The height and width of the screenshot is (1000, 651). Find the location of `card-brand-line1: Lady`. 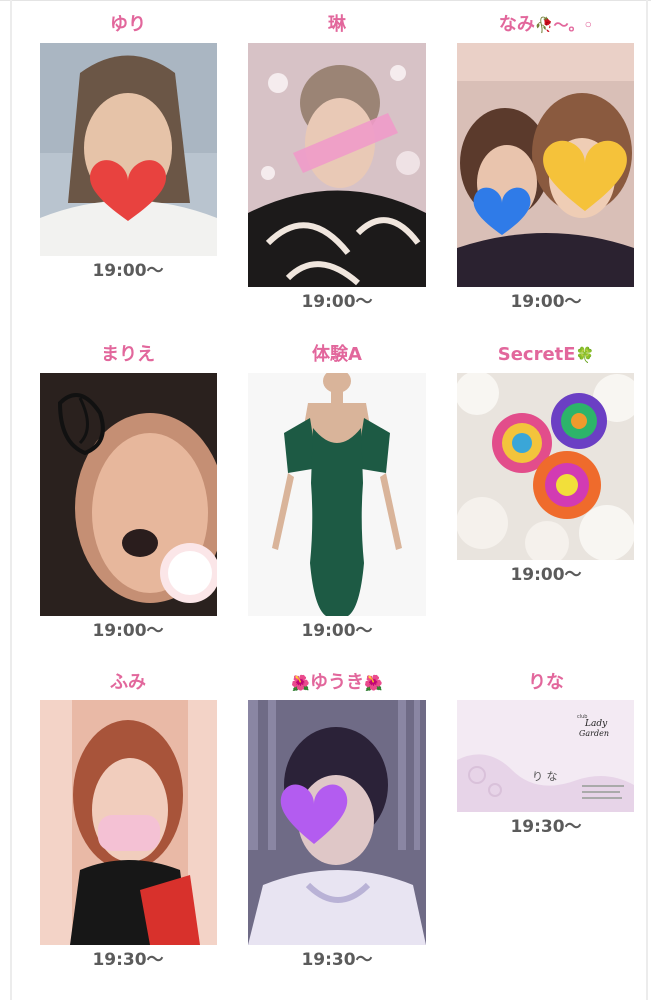

card-brand-line1: Lady is located at coordinates (596, 724).